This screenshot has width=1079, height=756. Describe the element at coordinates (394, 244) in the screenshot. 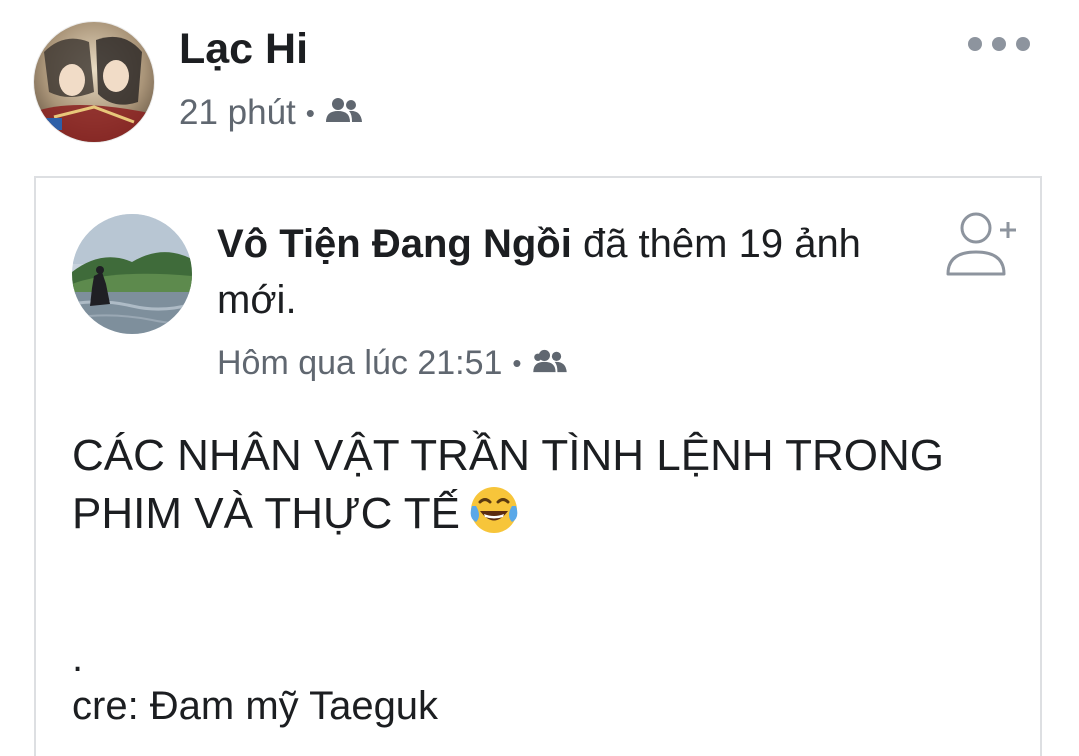

I see `shared-author-name: Vô Tiện Đang Ngồi` at that location.